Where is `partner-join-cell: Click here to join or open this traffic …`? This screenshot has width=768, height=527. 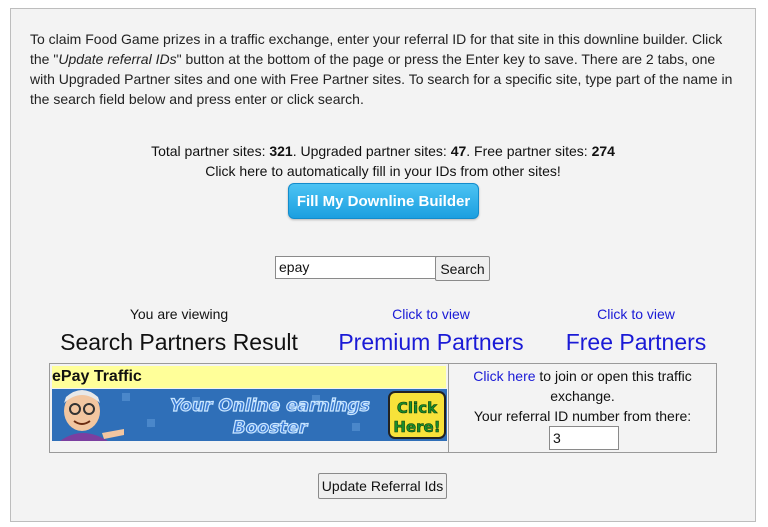
partner-join-cell: Click here to join or open this traffic … is located at coordinates (582, 408).